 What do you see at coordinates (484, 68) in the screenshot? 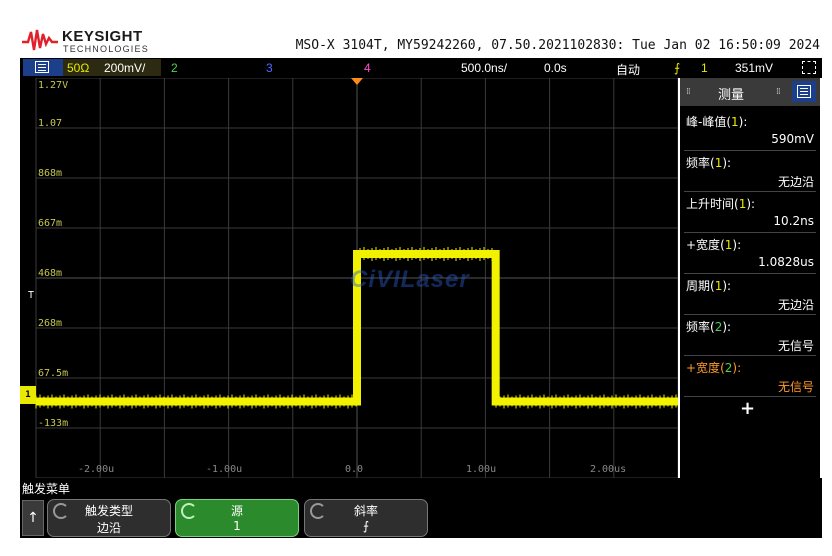
I see `timebase-scale: 500.0ns/` at bounding box center [484, 68].